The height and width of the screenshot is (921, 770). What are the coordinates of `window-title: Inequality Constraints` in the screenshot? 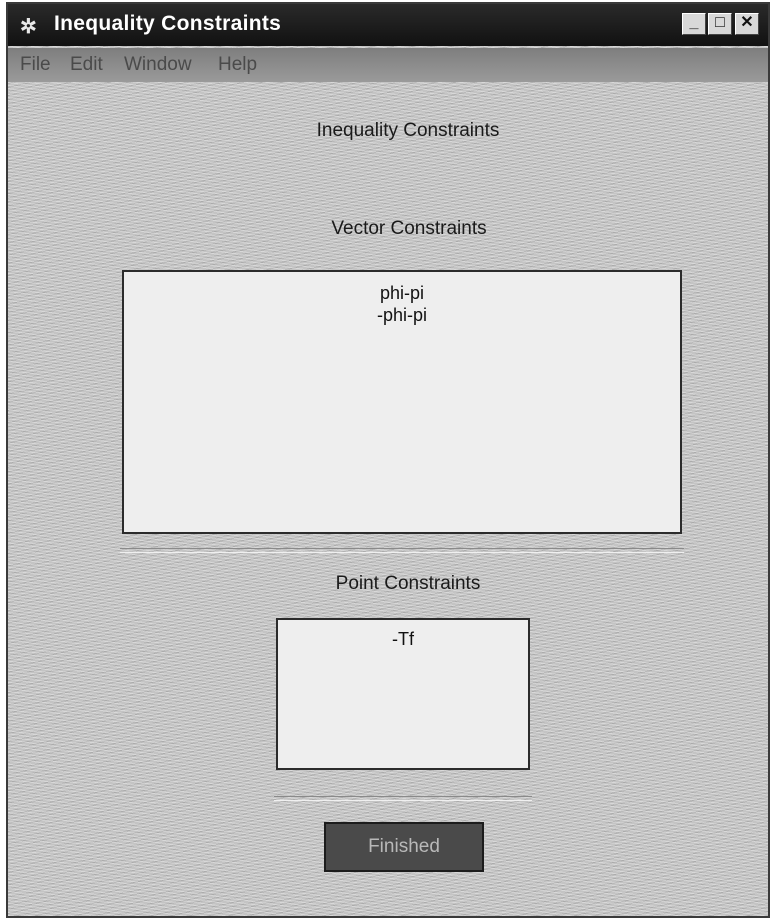 It's located at (168, 23).